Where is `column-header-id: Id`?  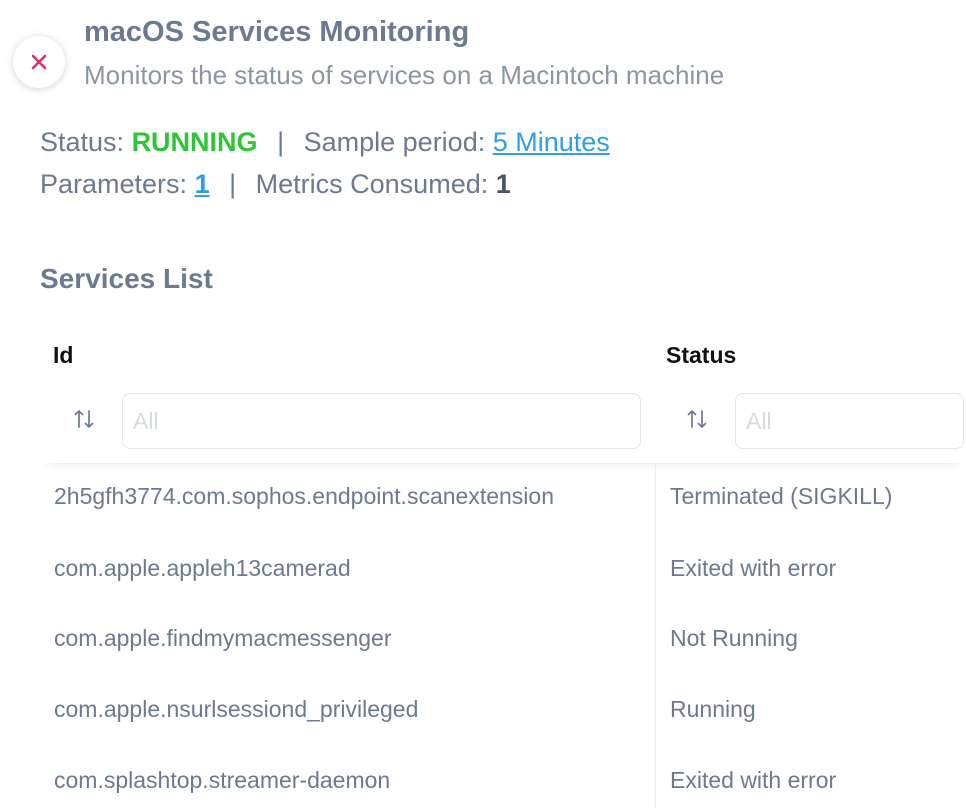
column-header-id: Id is located at coordinates (63, 355).